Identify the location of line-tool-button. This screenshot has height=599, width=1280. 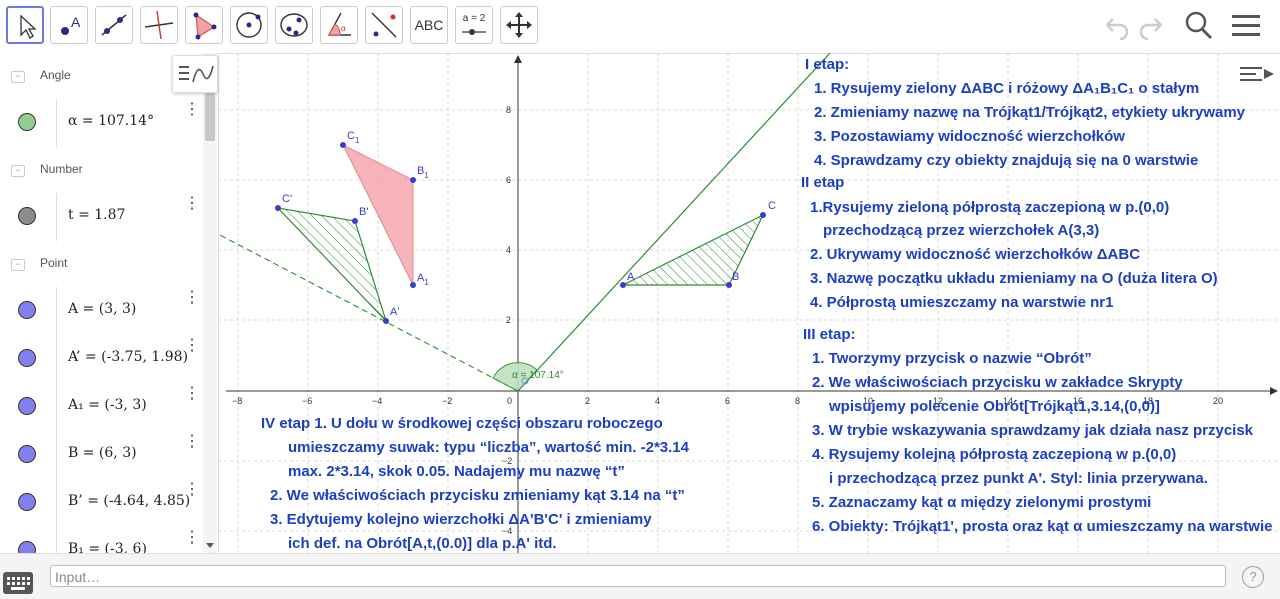
(114, 25).